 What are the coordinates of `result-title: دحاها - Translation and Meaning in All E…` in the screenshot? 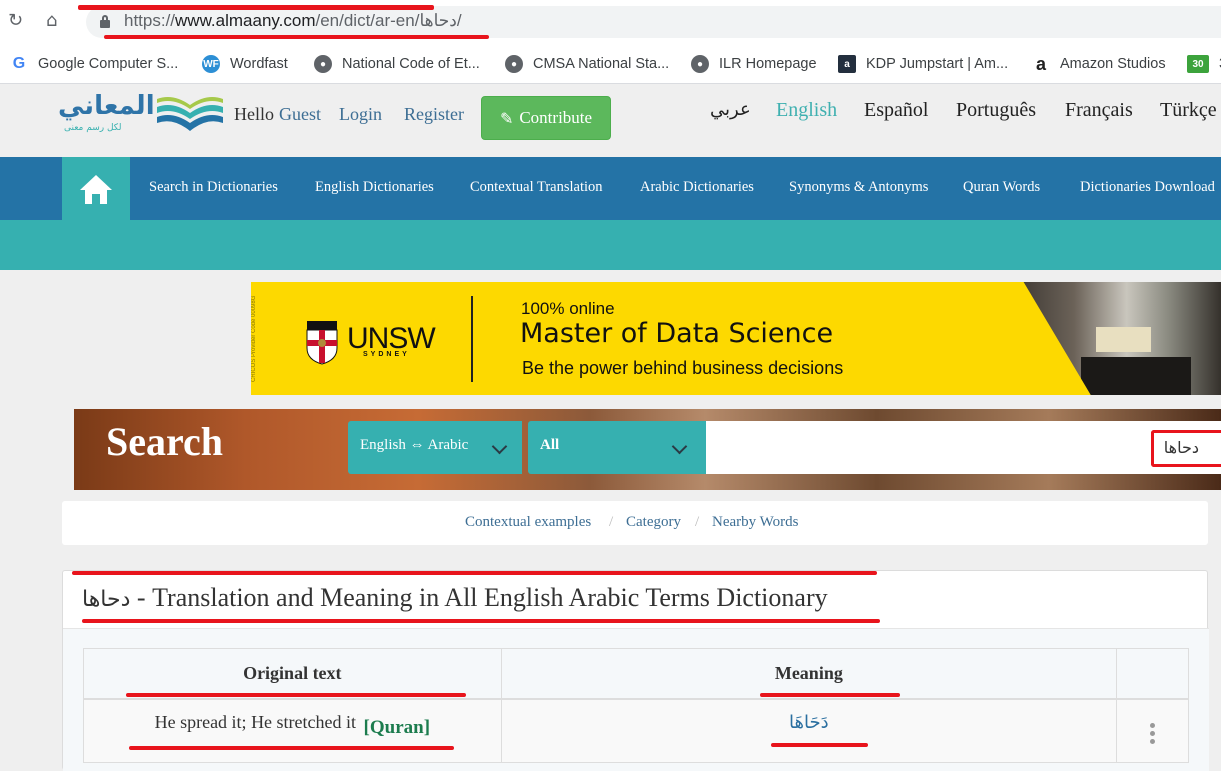 It's located at (455, 597).